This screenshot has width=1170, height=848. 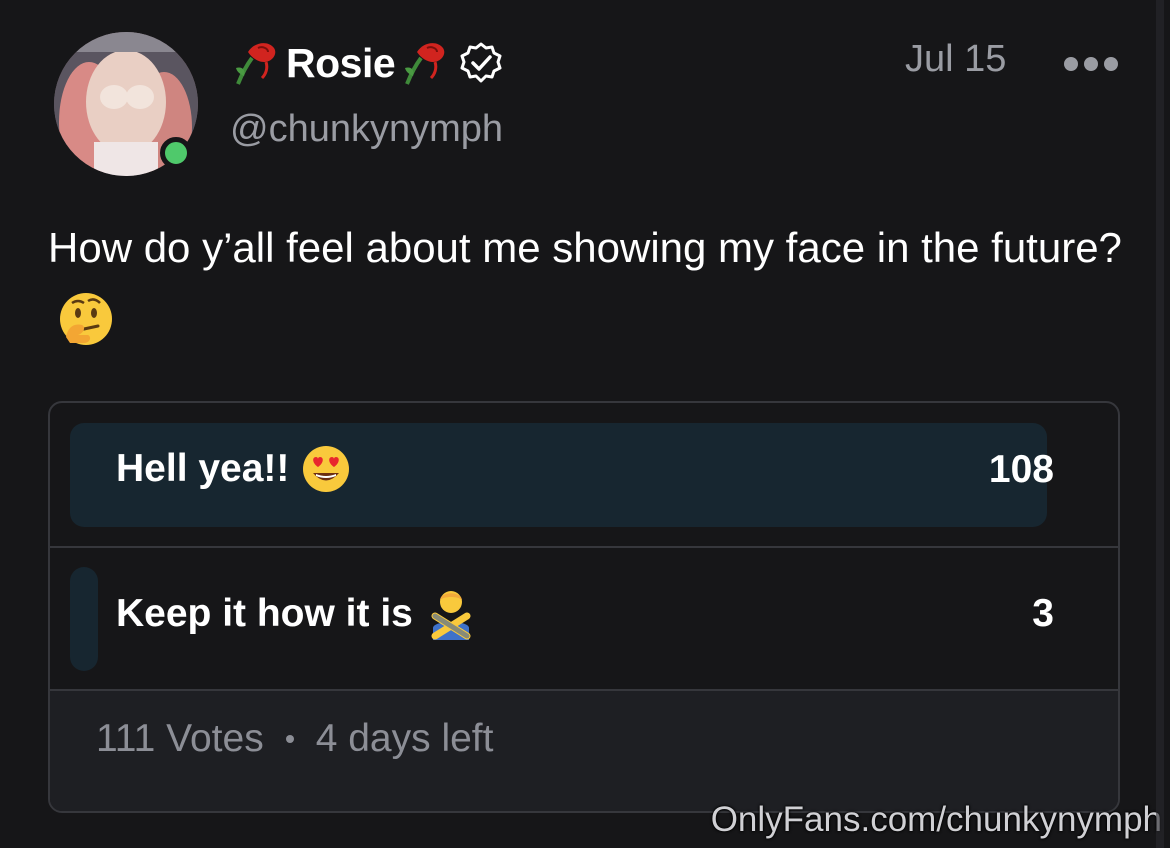 I want to click on thinking-face-emoji, so click(x=86, y=318).